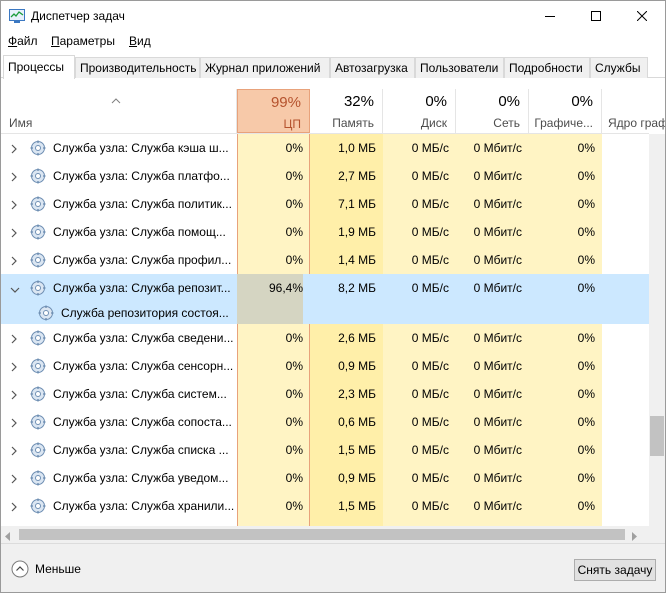 The width and height of the screenshot is (666, 593). What do you see at coordinates (265, 67) in the screenshot?
I see `tab-app-history: Журнал приложений` at bounding box center [265, 67].